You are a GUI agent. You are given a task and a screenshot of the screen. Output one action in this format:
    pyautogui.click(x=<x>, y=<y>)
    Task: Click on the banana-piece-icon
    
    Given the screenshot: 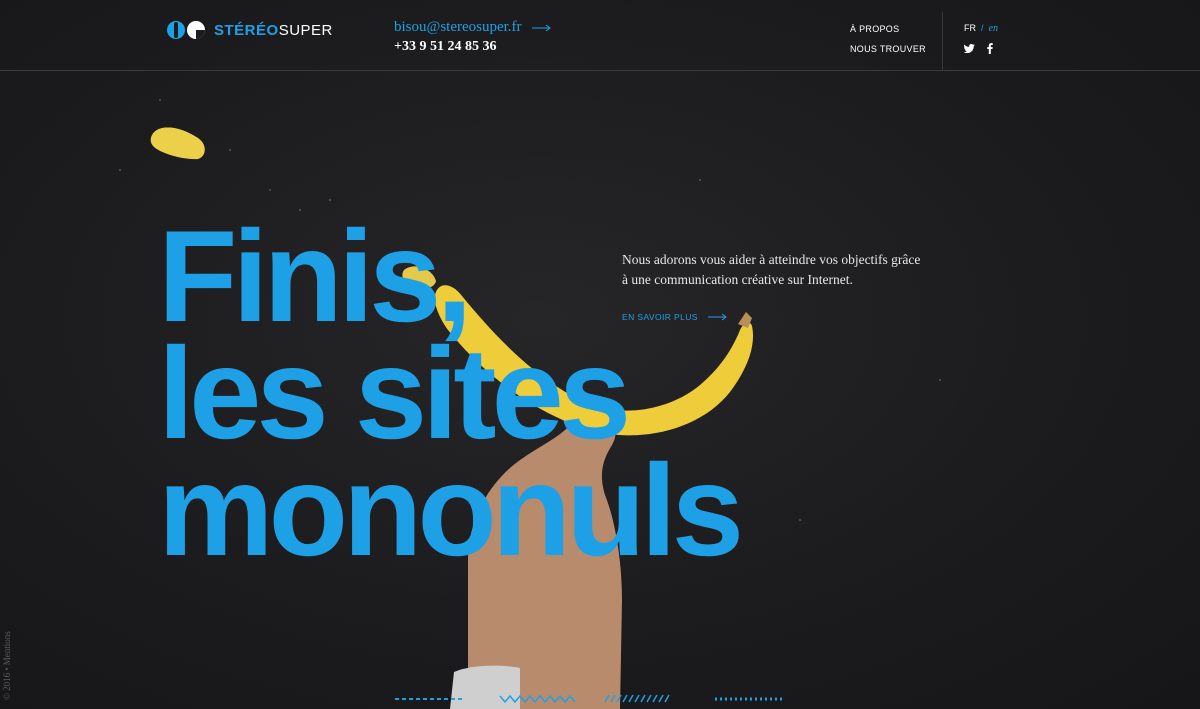 What is the action you would take?
    pyautogui.click(x=177, y=143)
    